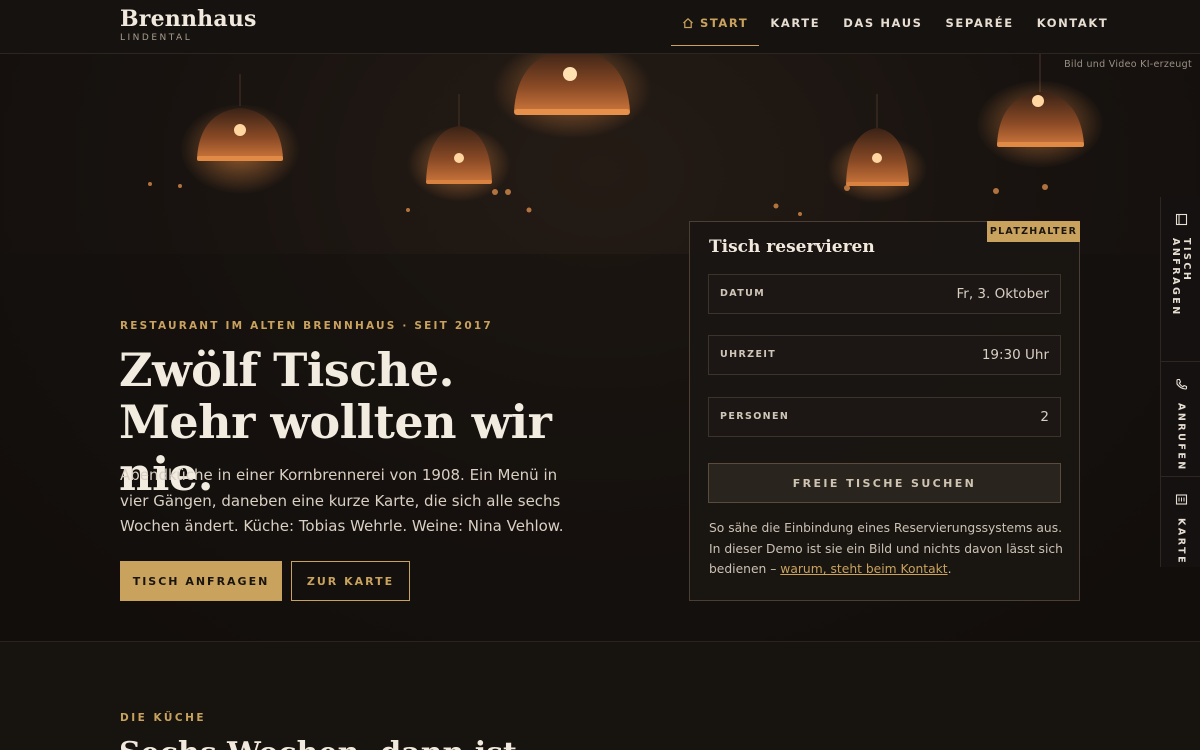 This screenshot has width=1200, height=750. Describe the element at coordinates (884, 355) in the screenshot. I see `time-field: UHRZEIT 19:30 Uhr` at that location.